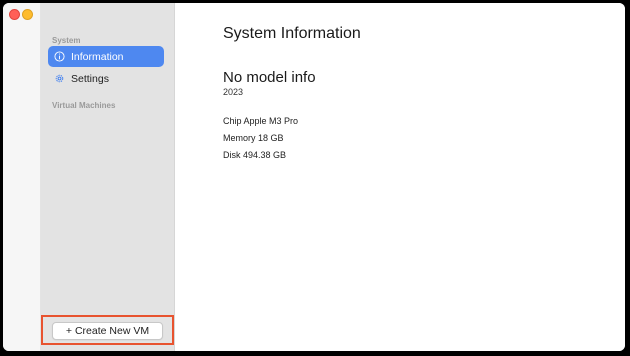  What do you see at coordinates (261, 121) in the screenshot?
I see `chip-info: Chip Apple M3 Pro` at bounding box center [261, 121].